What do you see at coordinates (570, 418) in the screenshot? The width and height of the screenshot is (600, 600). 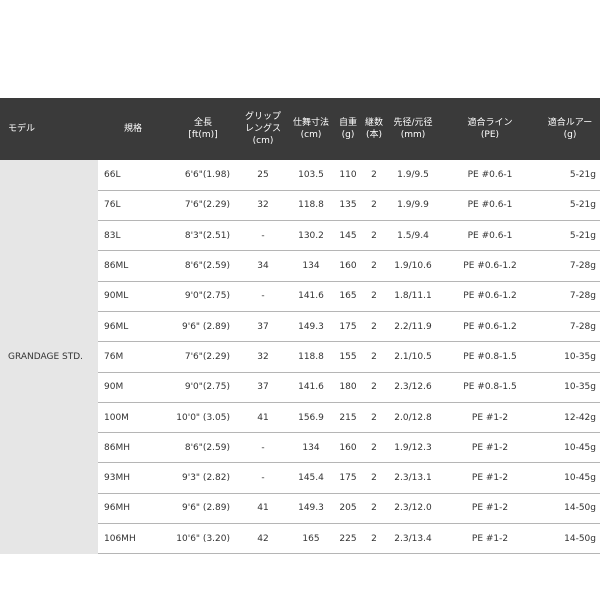 I see `cell-lure: 12-42g` at bounding box center [570, 418].